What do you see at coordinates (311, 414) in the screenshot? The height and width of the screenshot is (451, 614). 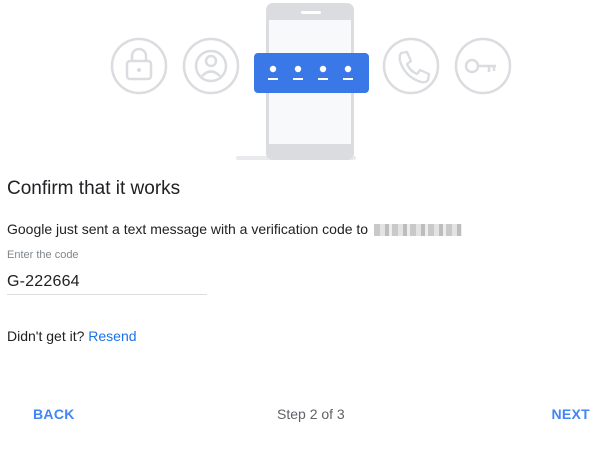 I see `step-indicator: Step 2 of 3` at bounding box center [311, 414].